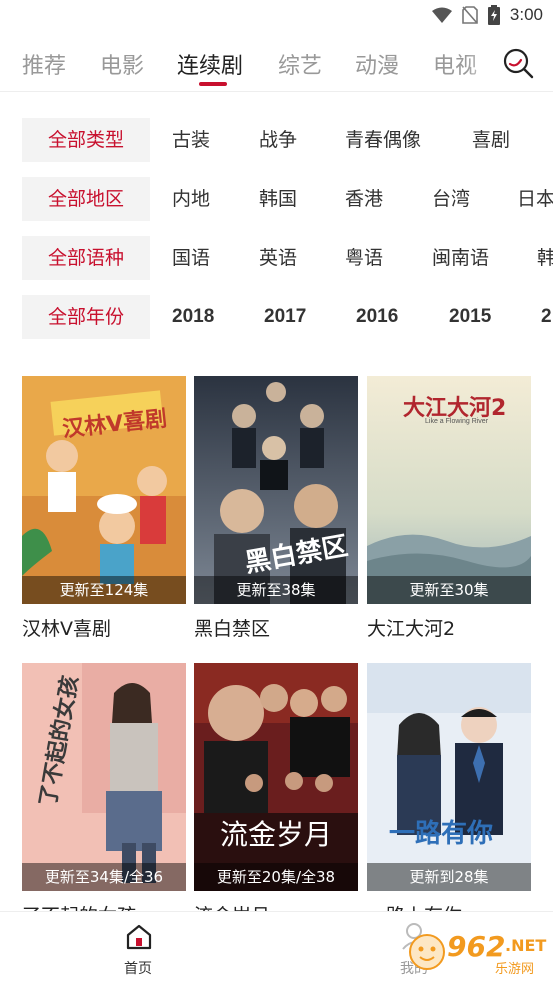 The image size is (553, 983). Describe the element at coordinates (441, 15) in the screenshot. I see `wifi-icon` at that location.